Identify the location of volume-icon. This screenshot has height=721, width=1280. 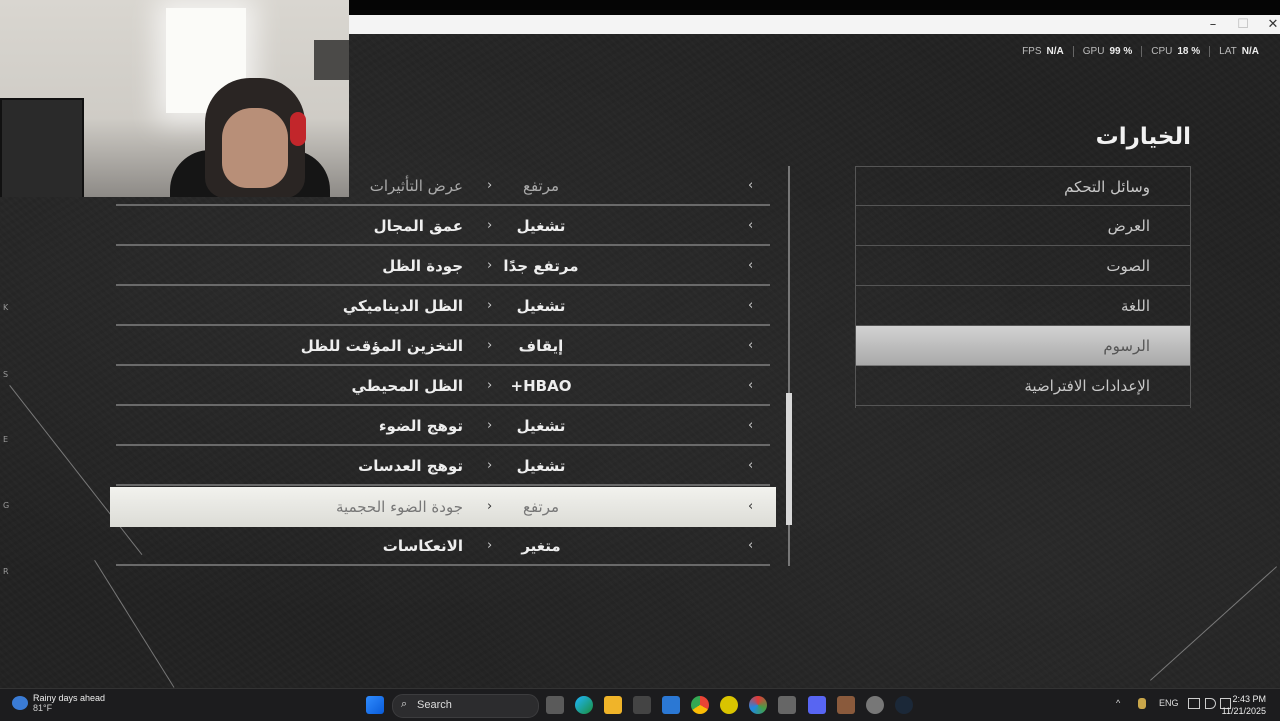
(1210, 703).